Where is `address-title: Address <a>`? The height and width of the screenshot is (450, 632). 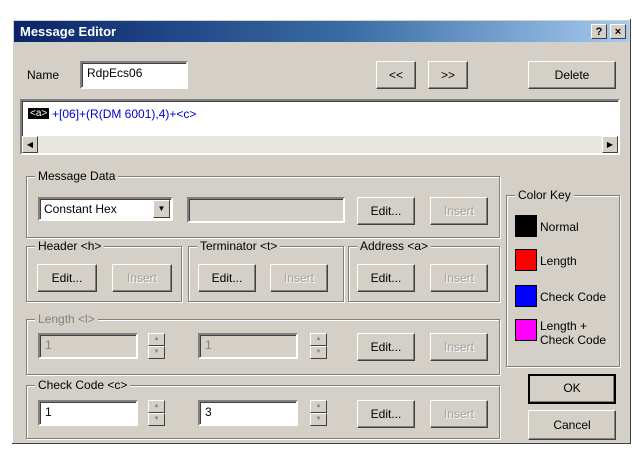 address-title: Address <a> is located at coordinates (394, 246).